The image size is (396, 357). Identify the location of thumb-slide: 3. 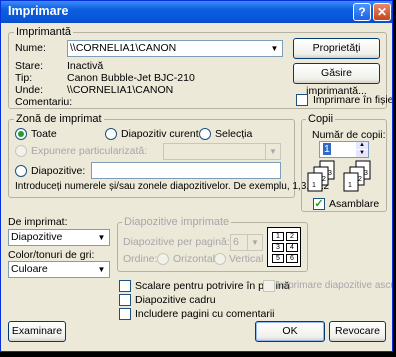
(278, 247).